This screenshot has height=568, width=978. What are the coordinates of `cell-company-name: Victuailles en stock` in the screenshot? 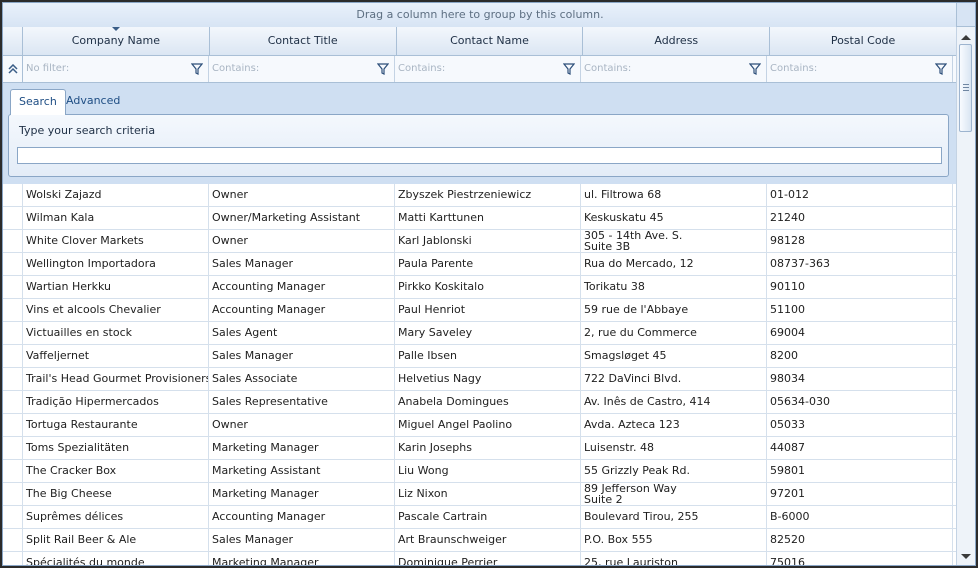 It's located at (116, 333).